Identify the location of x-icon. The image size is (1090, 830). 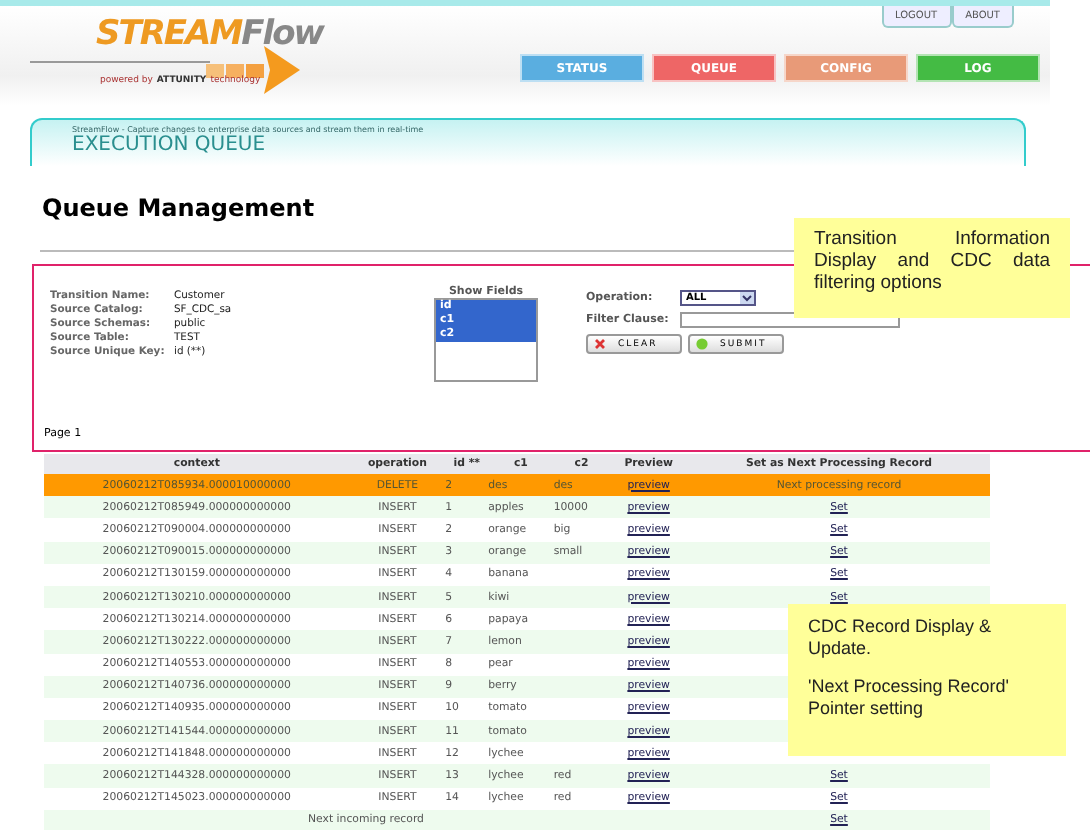
(600, 344).